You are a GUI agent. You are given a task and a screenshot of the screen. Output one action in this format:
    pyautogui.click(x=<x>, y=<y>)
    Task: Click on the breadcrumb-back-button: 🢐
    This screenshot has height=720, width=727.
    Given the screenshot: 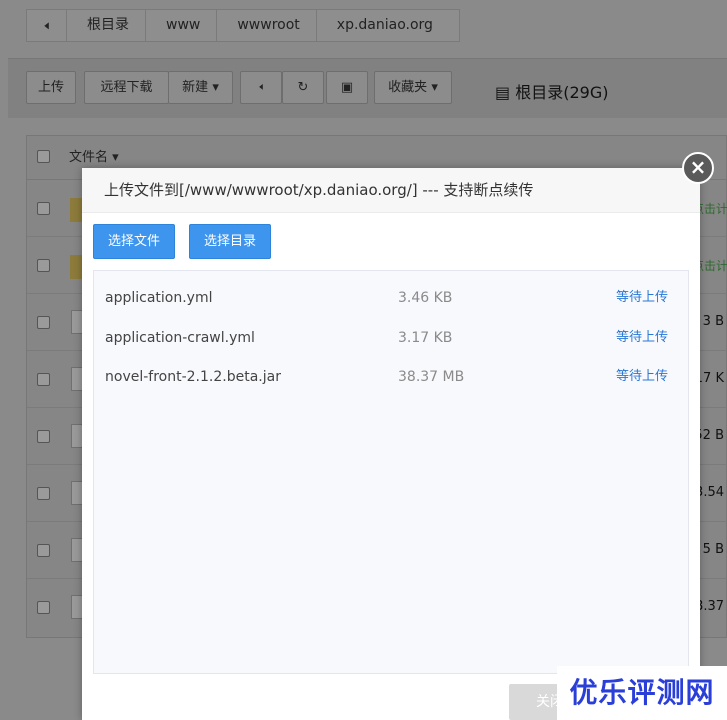 What is the action you would take?
    pyautogui.click(x=47, y=25)
    